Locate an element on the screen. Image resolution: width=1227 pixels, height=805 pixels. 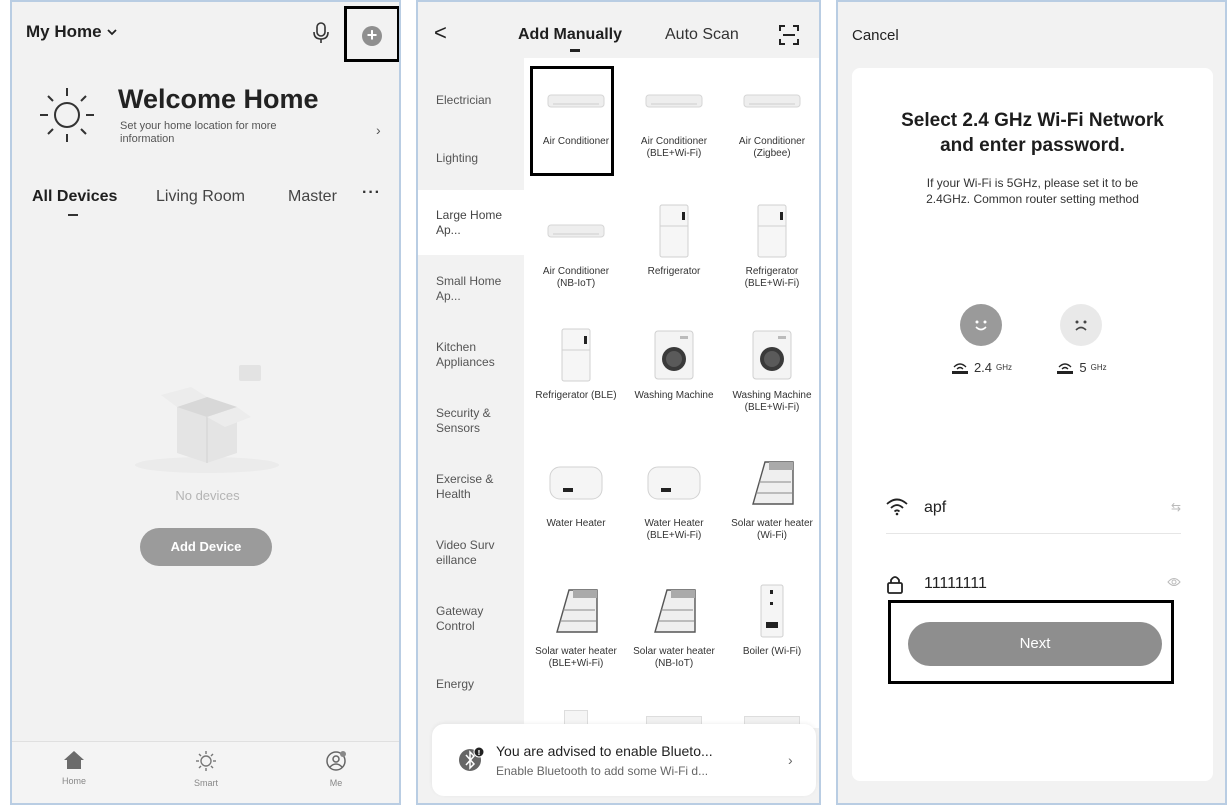
category-kitchen-appliances: Kitchen Appliances is located at coordinates (471, 354).